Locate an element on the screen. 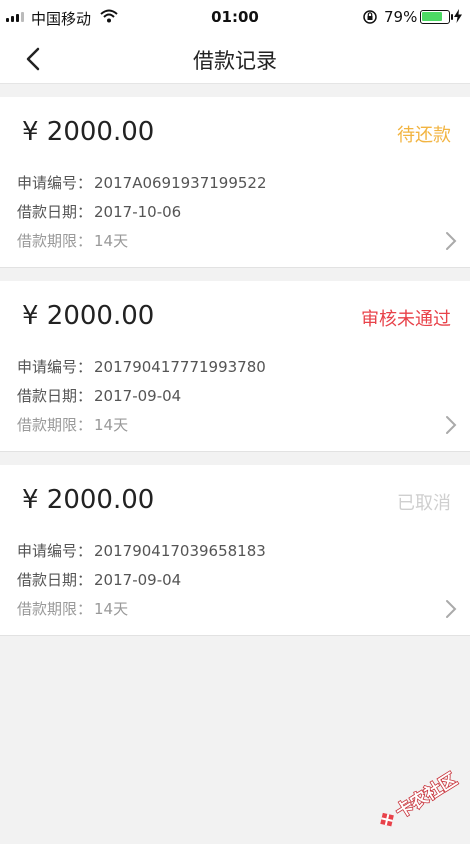 Image resolution: width=470 pixels, height=844 pixels. apply-no-value: 2017A0691937199522 is located at coordinates (180, 183).